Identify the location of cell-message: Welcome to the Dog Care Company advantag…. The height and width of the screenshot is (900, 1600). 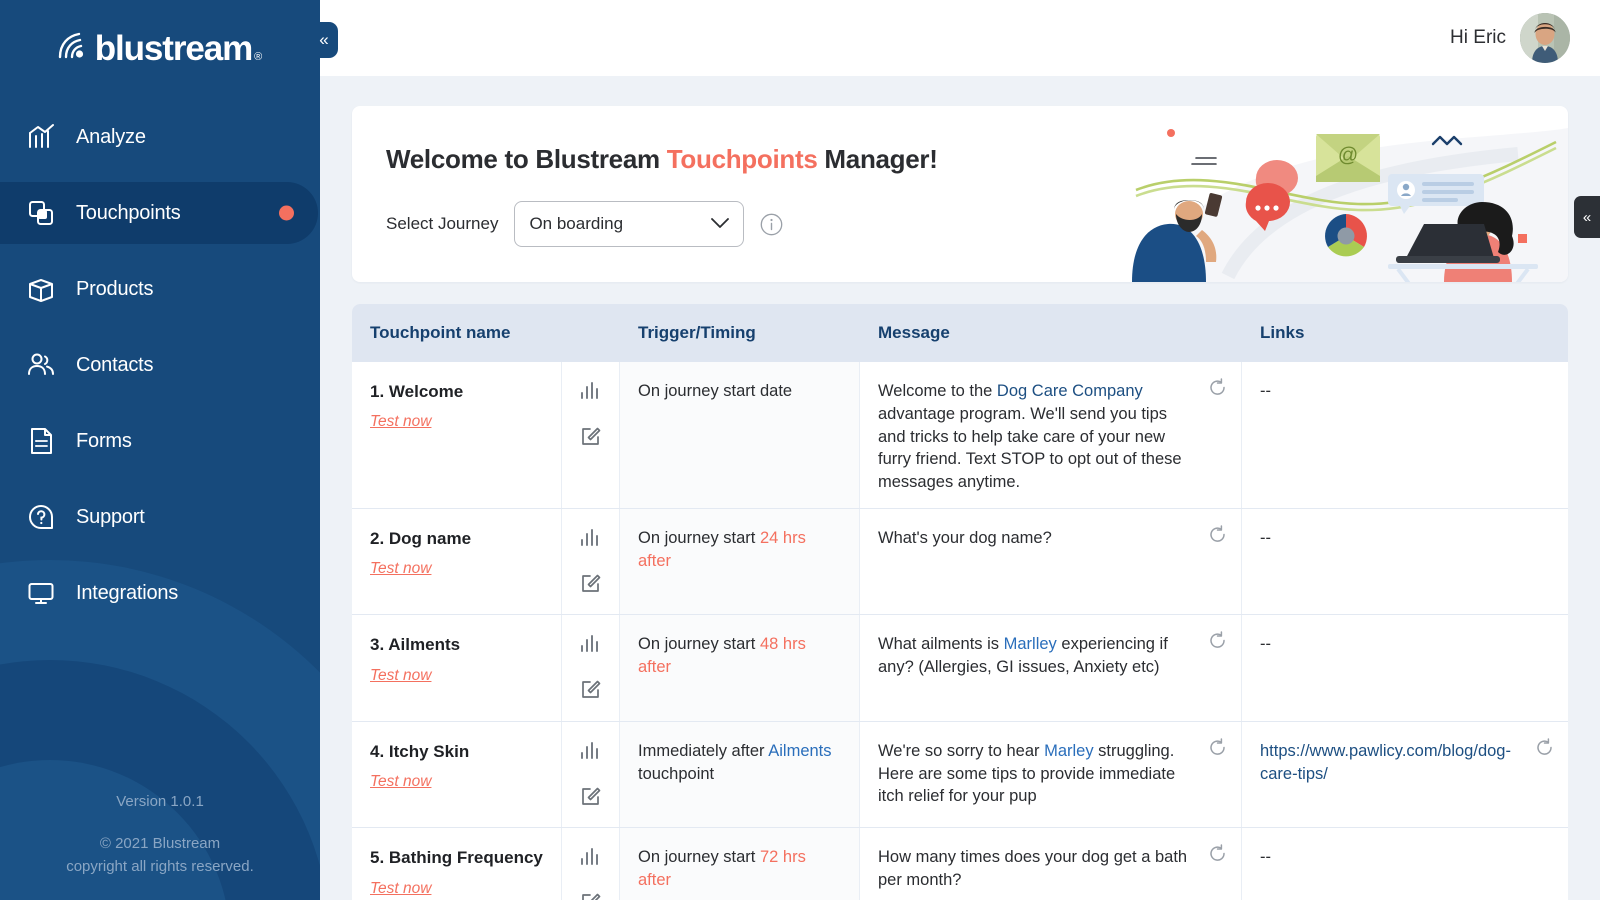
(1051, 435).